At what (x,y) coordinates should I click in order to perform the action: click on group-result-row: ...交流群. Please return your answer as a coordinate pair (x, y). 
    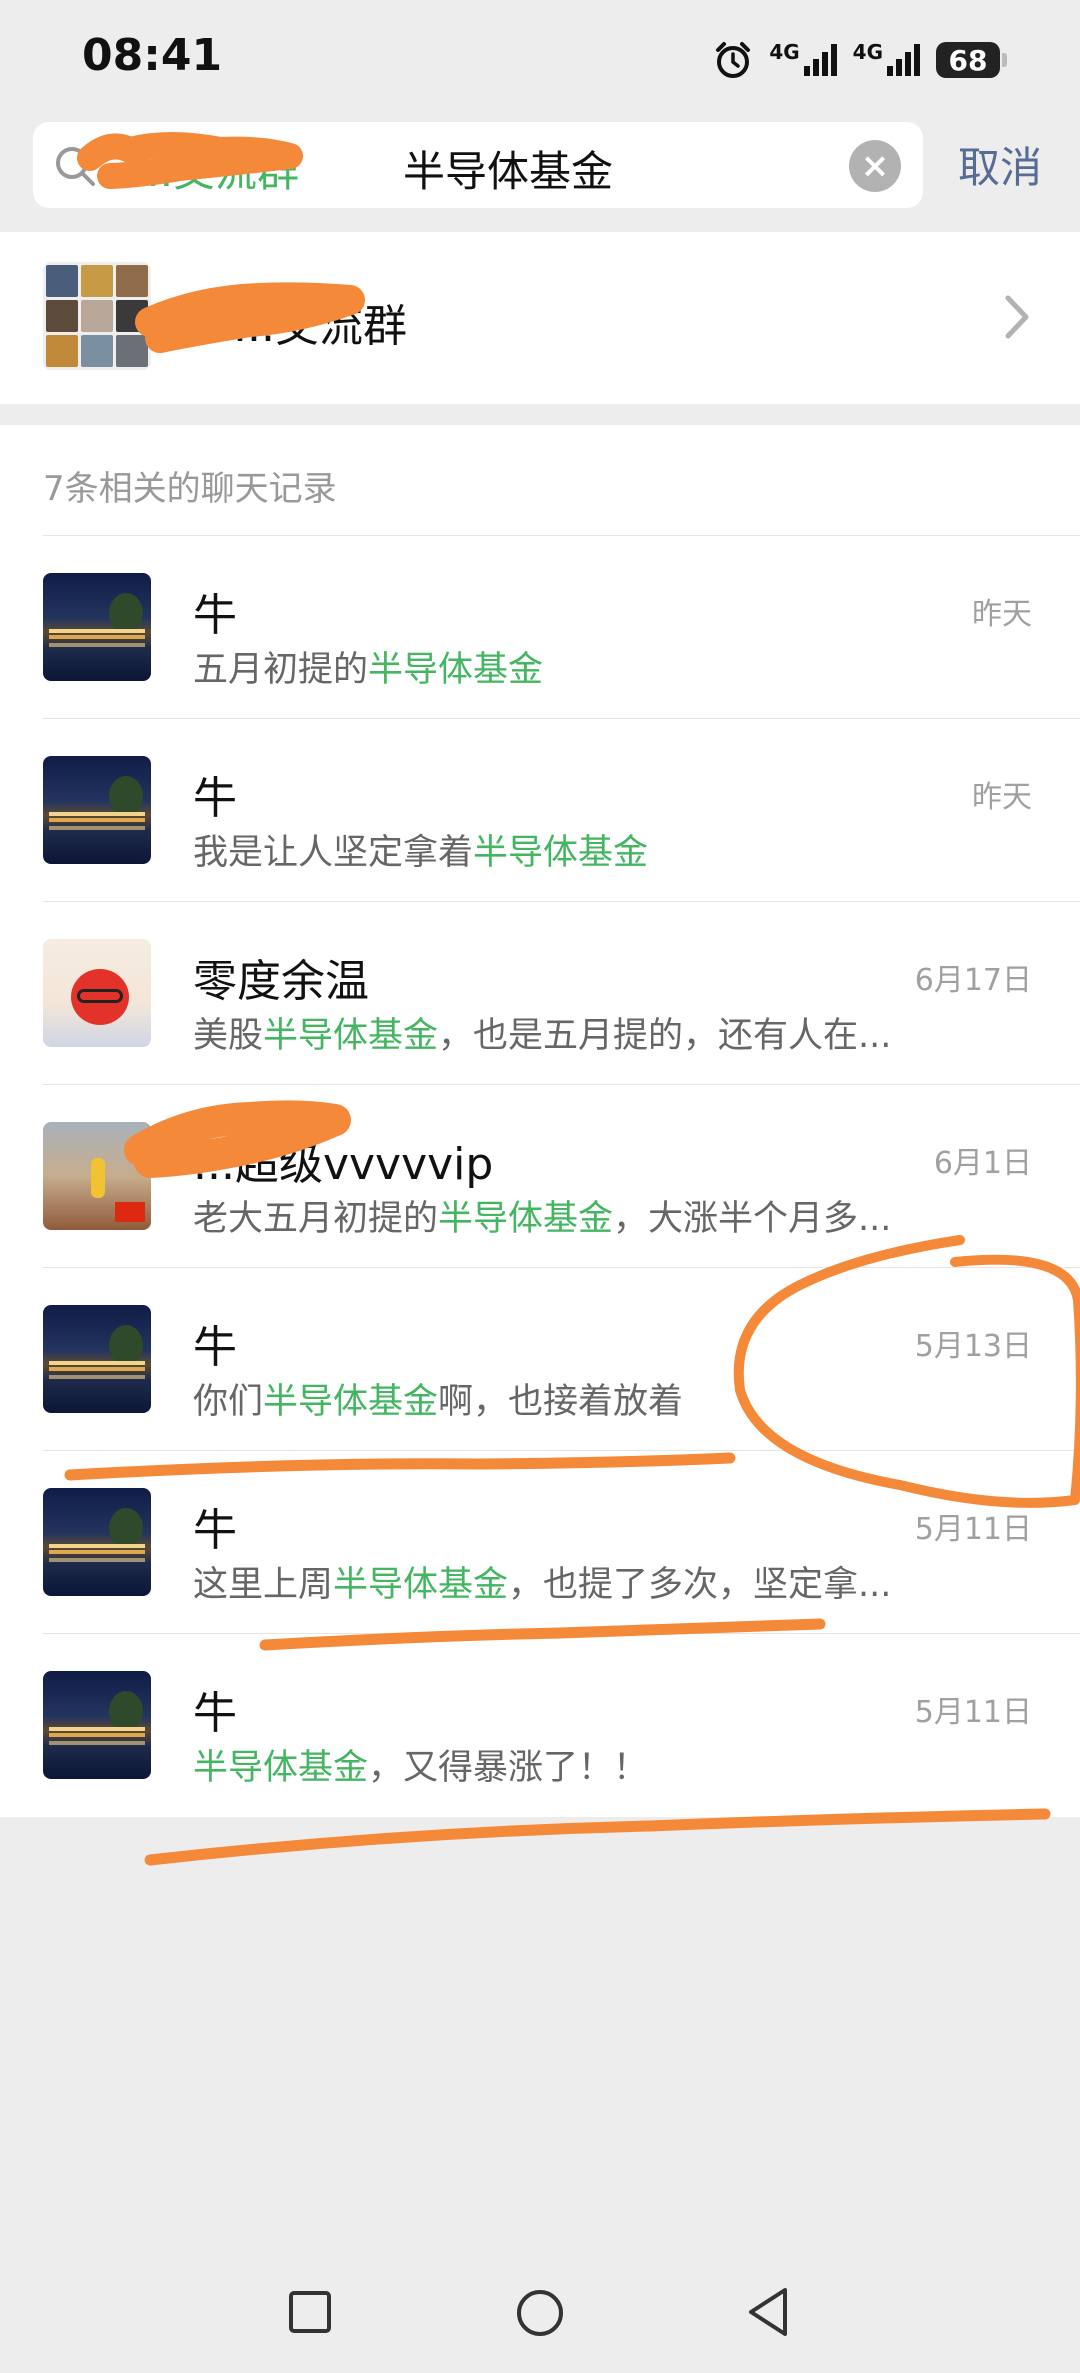
    Looking at the image, I should click on (540, 318).